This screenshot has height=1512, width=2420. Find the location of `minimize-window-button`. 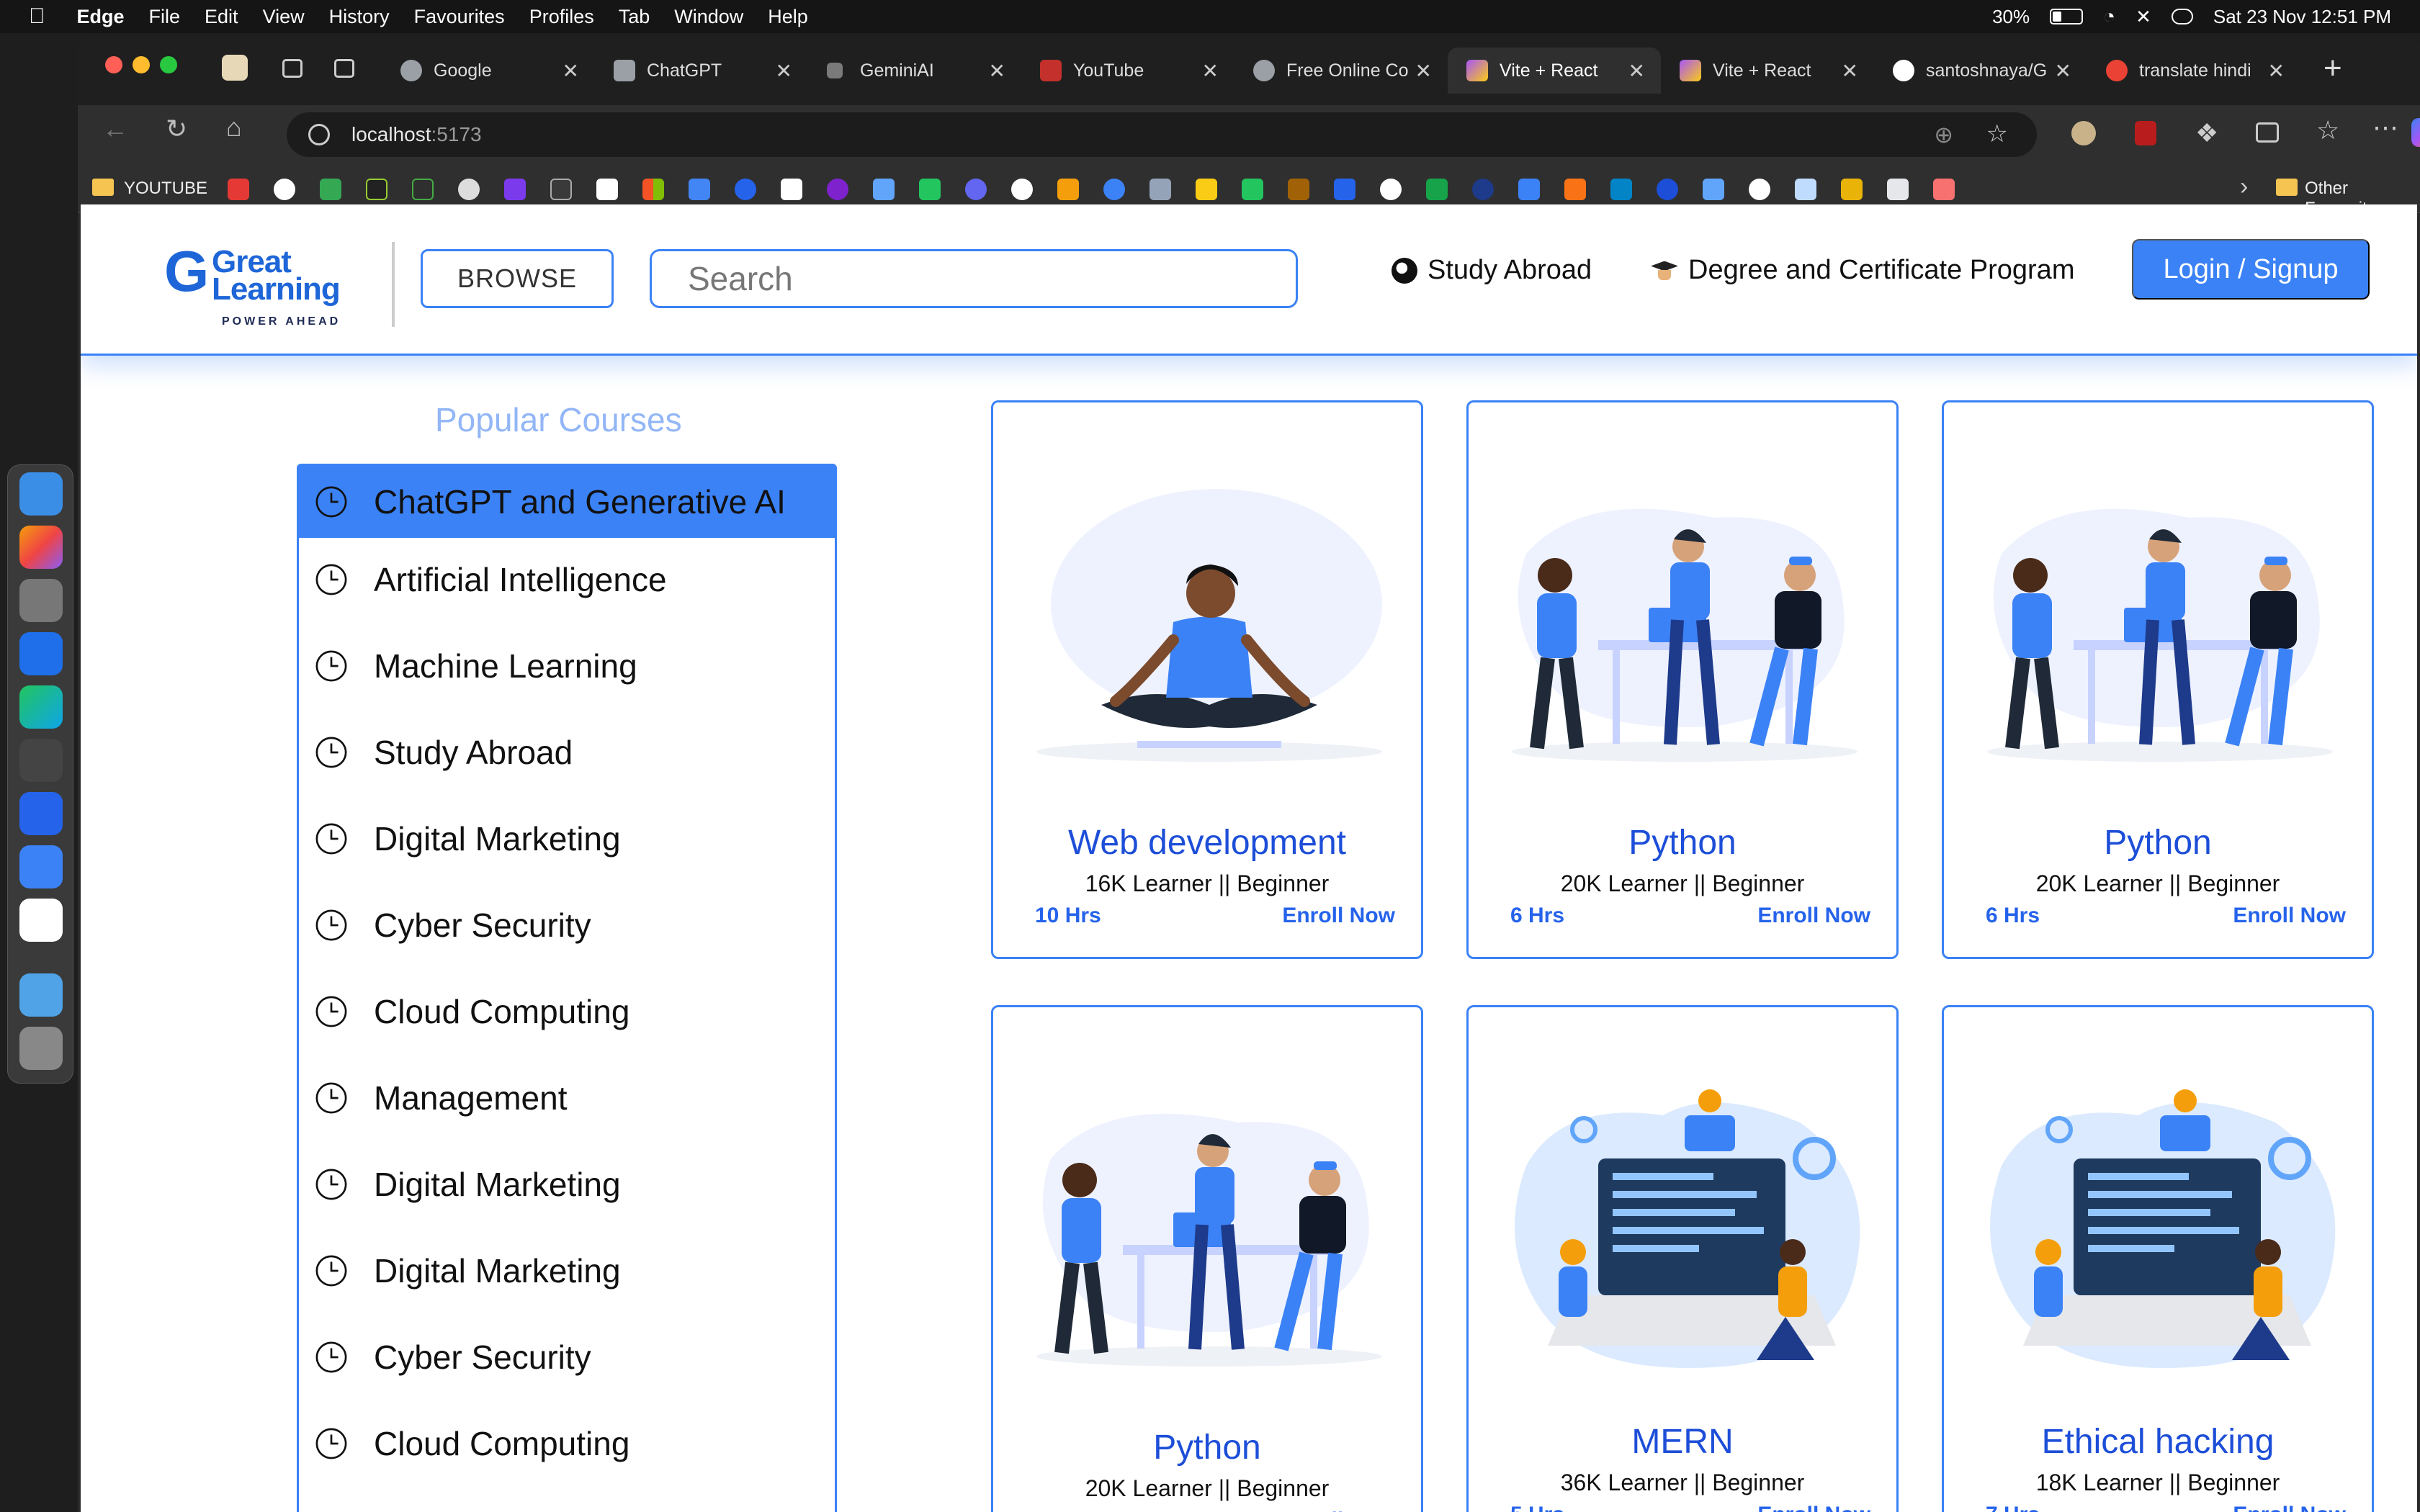

minimize-window-button is located at coordinates (141, 64).